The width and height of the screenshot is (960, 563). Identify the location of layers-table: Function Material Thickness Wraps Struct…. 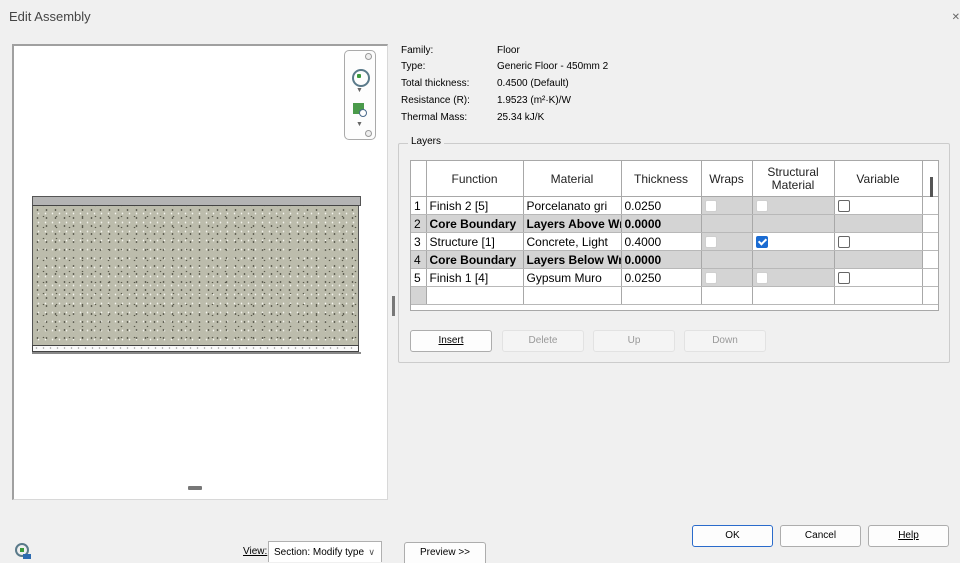
(674, 235).